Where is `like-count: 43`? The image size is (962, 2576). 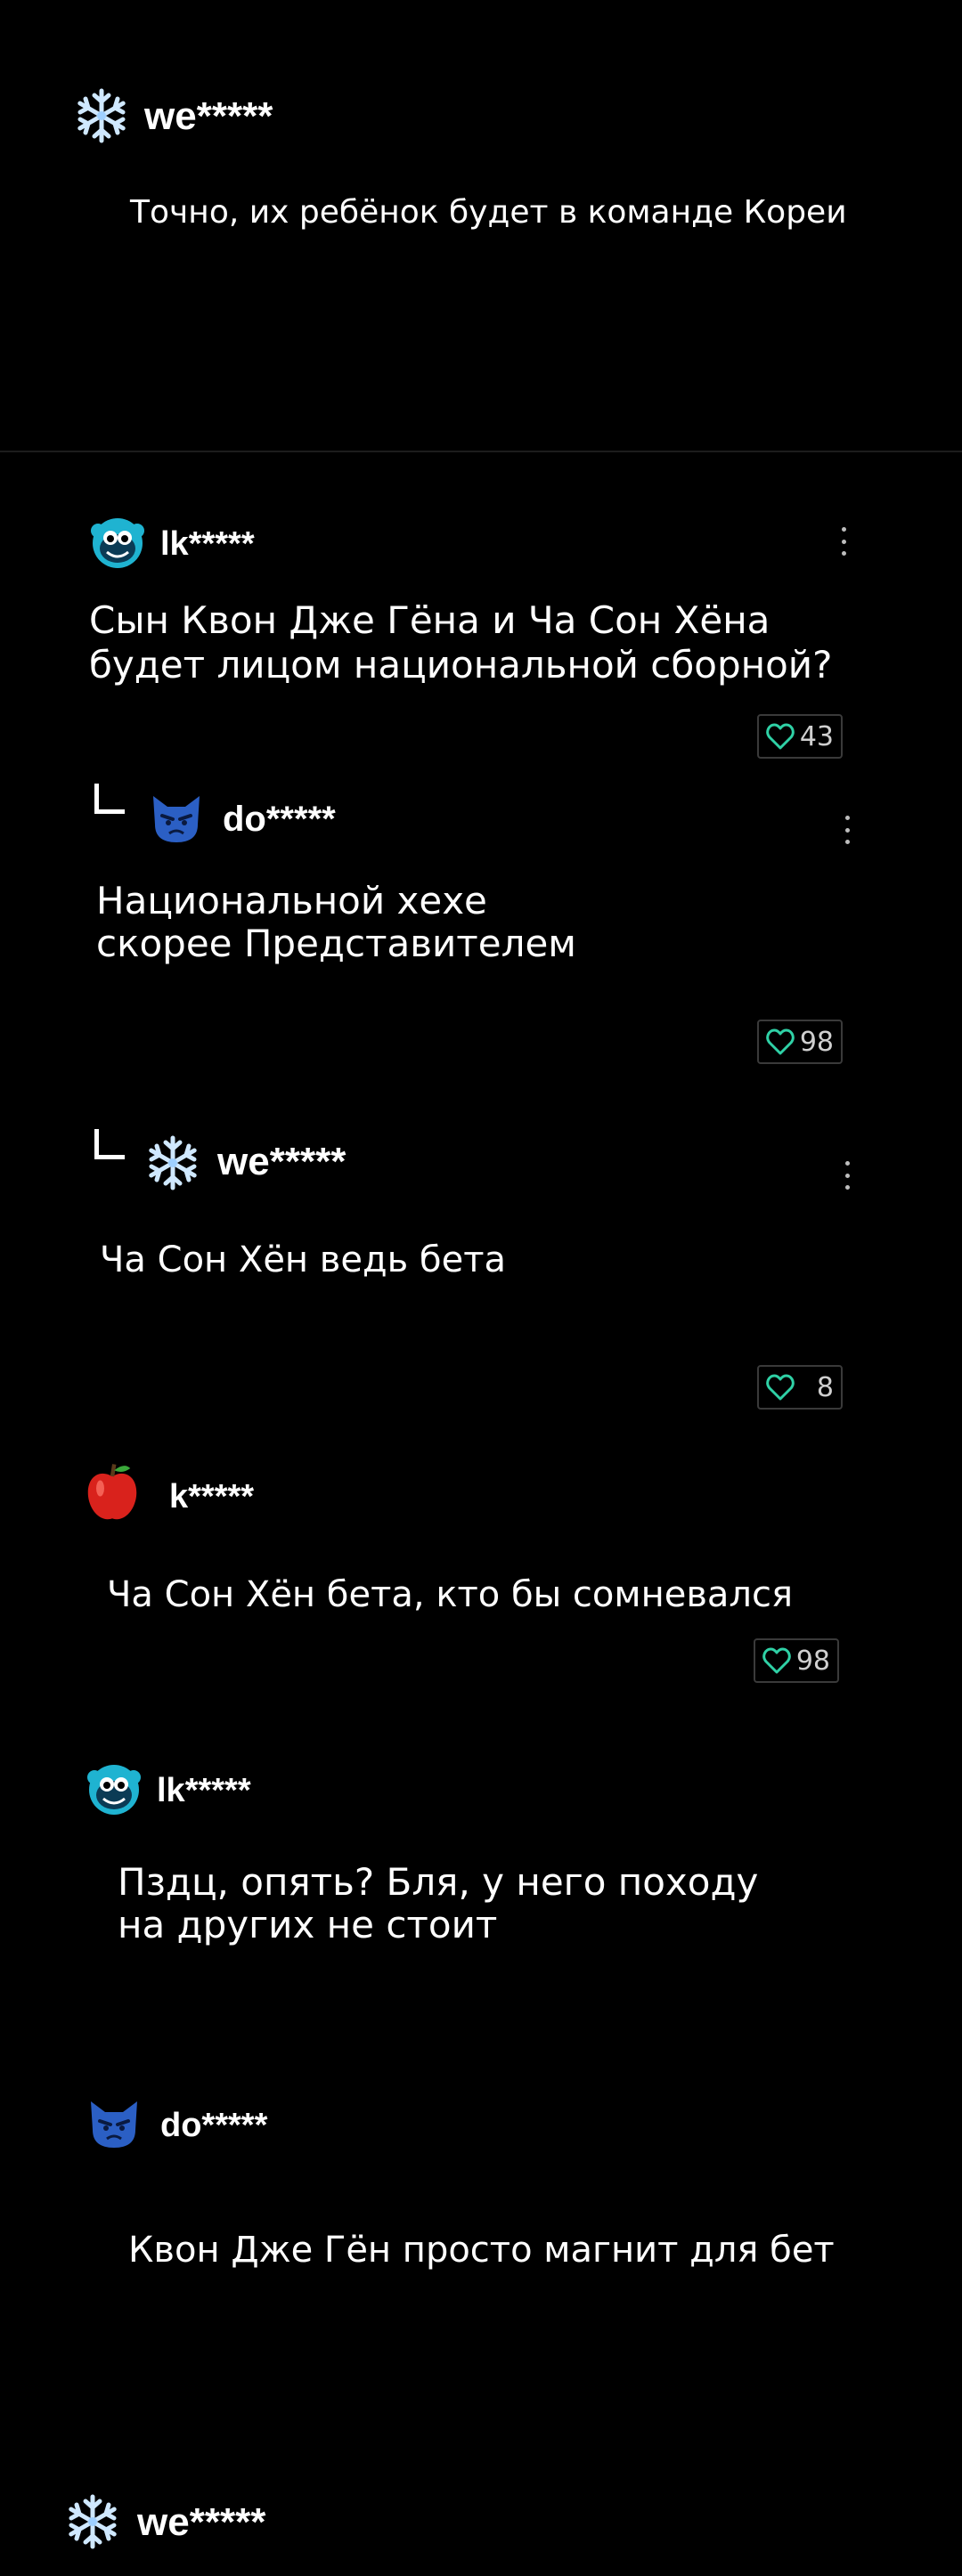 like-count: 43 is located at coordinates (816, 736).